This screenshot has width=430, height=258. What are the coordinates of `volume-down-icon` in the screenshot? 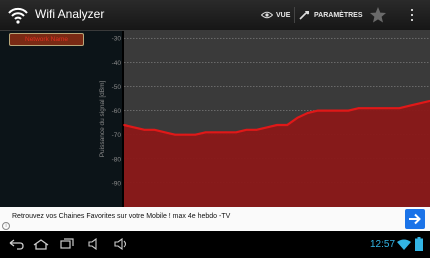 It's located at (95, 244).